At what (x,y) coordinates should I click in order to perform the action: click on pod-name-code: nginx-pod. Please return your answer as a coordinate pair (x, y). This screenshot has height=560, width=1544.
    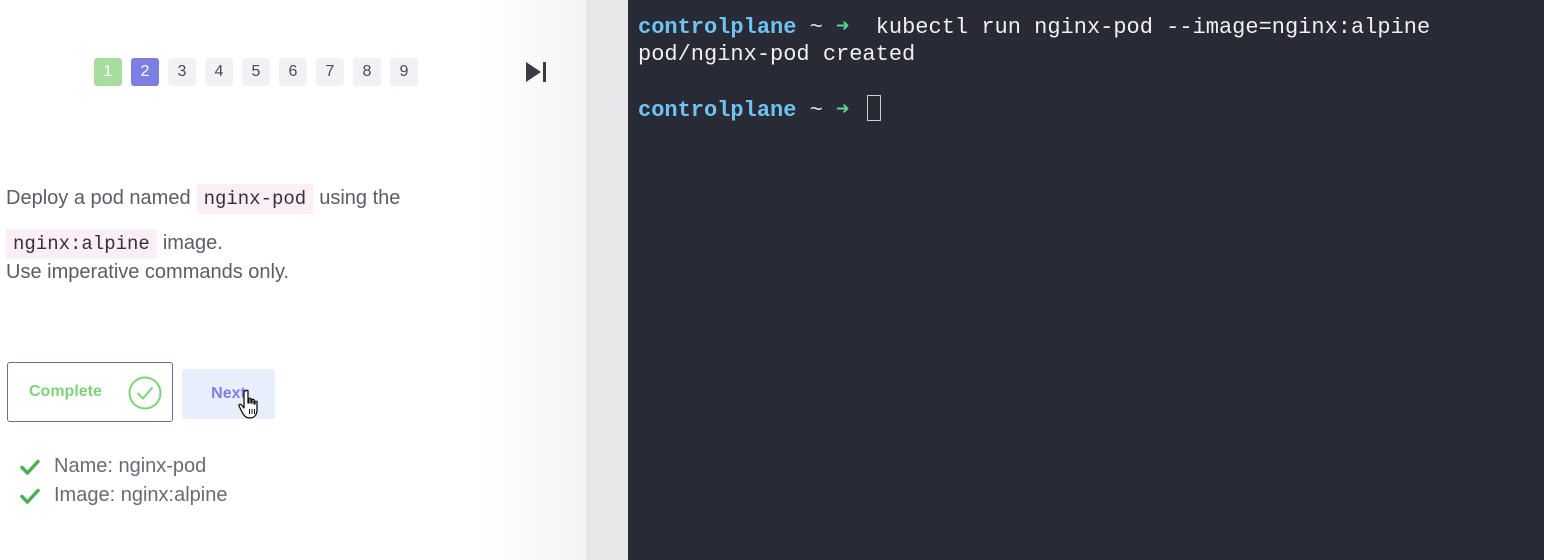
    Looking at the image, I should click on (255, 198).